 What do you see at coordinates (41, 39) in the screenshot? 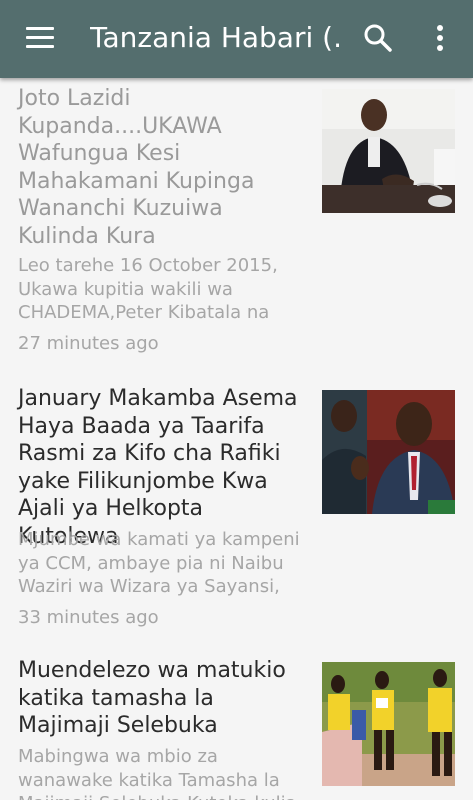
I see `hamburger-menu-icon` at bounding box center [41, 39].